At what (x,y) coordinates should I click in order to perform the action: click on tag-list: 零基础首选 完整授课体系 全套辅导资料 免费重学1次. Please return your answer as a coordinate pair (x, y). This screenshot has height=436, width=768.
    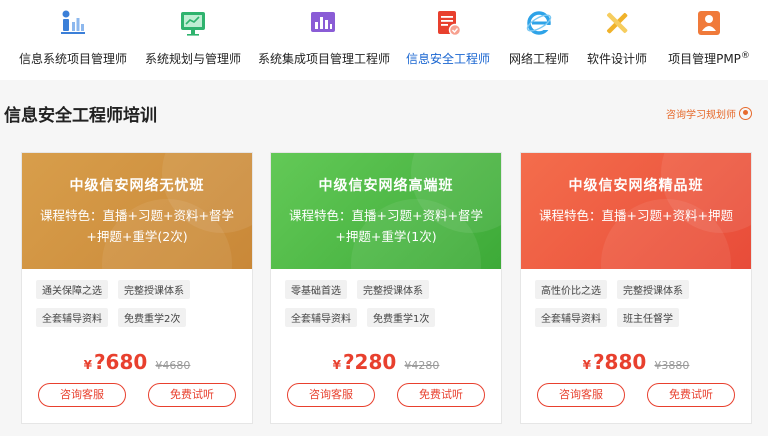
    Looking at the image, I should click on (390, 307).